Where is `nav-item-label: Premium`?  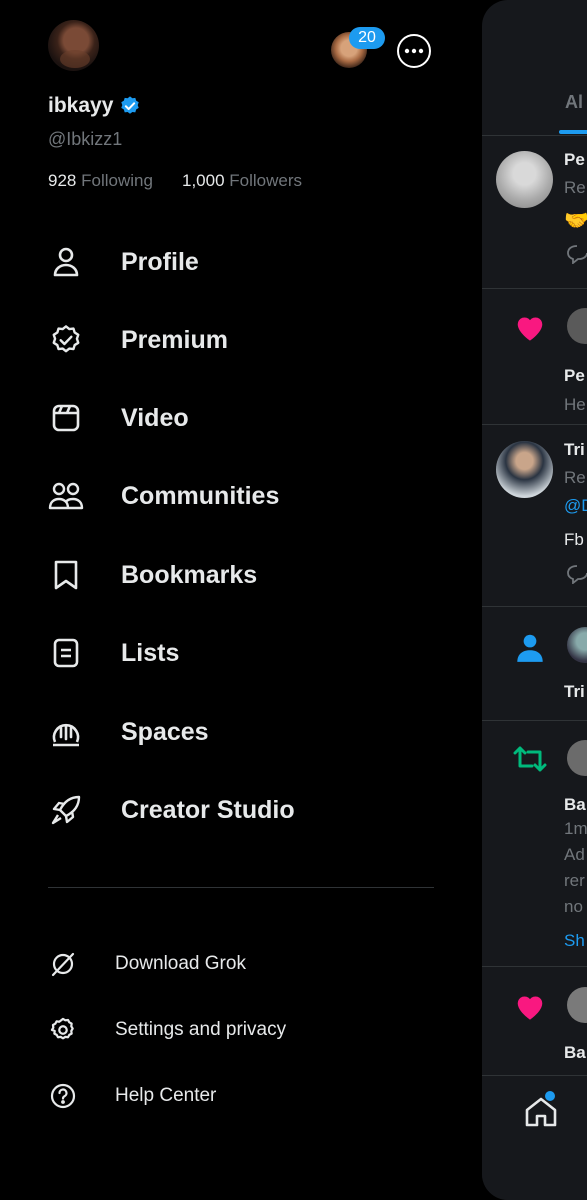 nav-item-label: Premium is located at coordinates (174, 339).